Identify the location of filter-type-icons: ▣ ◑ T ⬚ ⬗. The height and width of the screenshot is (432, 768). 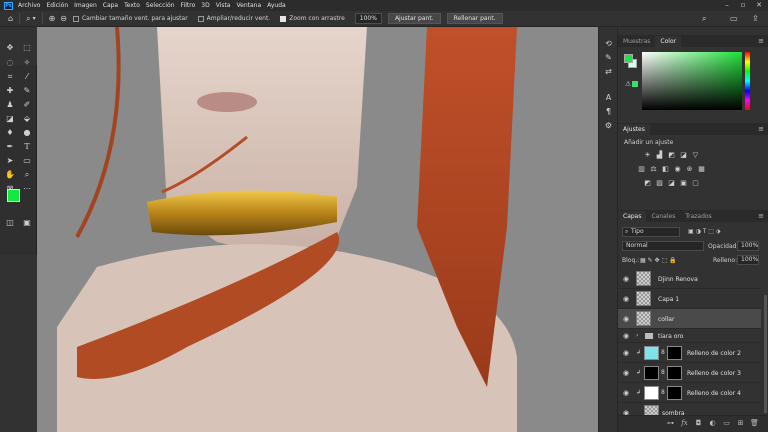
(704, 231).